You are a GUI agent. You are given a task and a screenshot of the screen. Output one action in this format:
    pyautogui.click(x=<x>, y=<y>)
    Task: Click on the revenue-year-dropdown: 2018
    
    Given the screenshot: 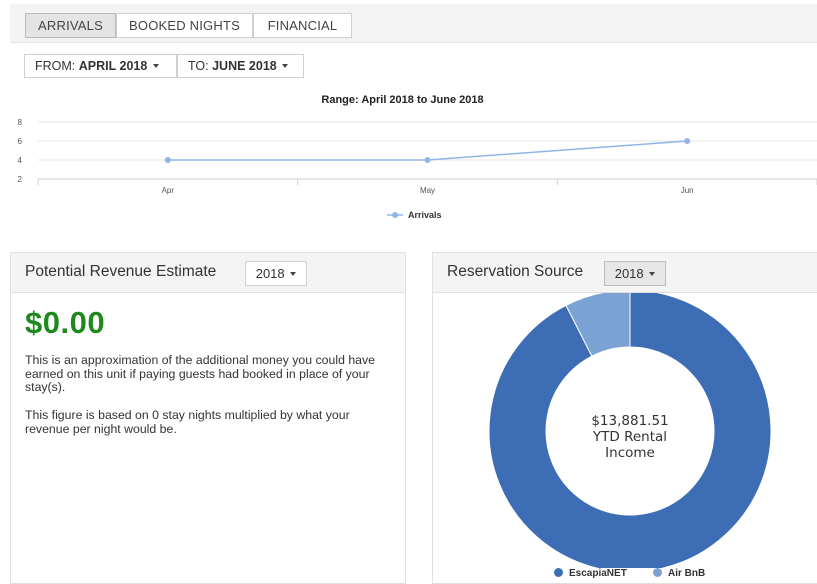 What is the action you would take?
    pyautogui.click(x=276, y=273)
    